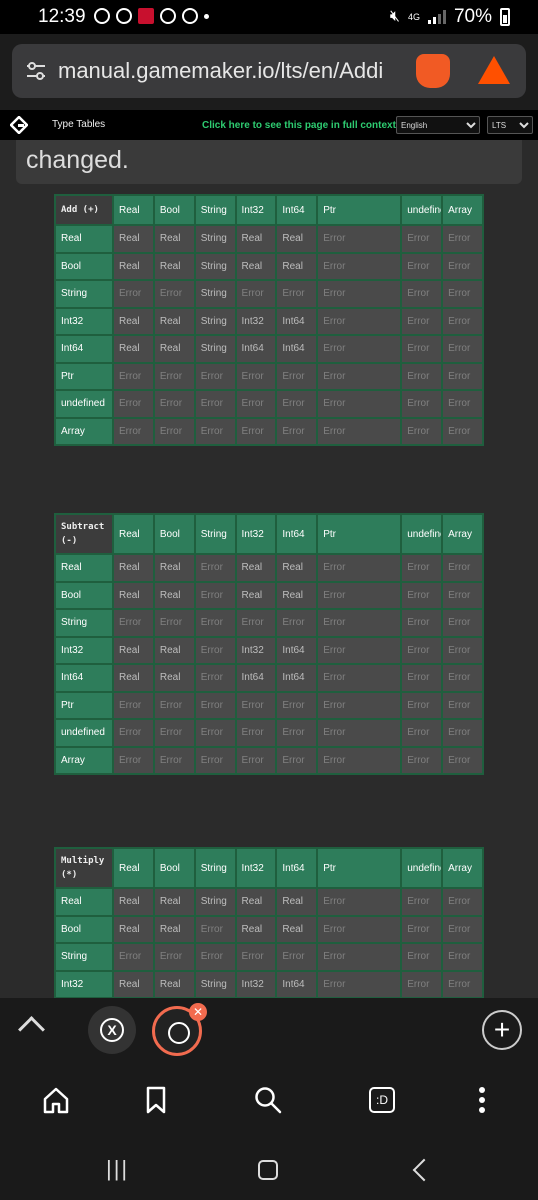 The image size is (538, 1200). I want to click on recents-button: |||, so click(117, 1169).